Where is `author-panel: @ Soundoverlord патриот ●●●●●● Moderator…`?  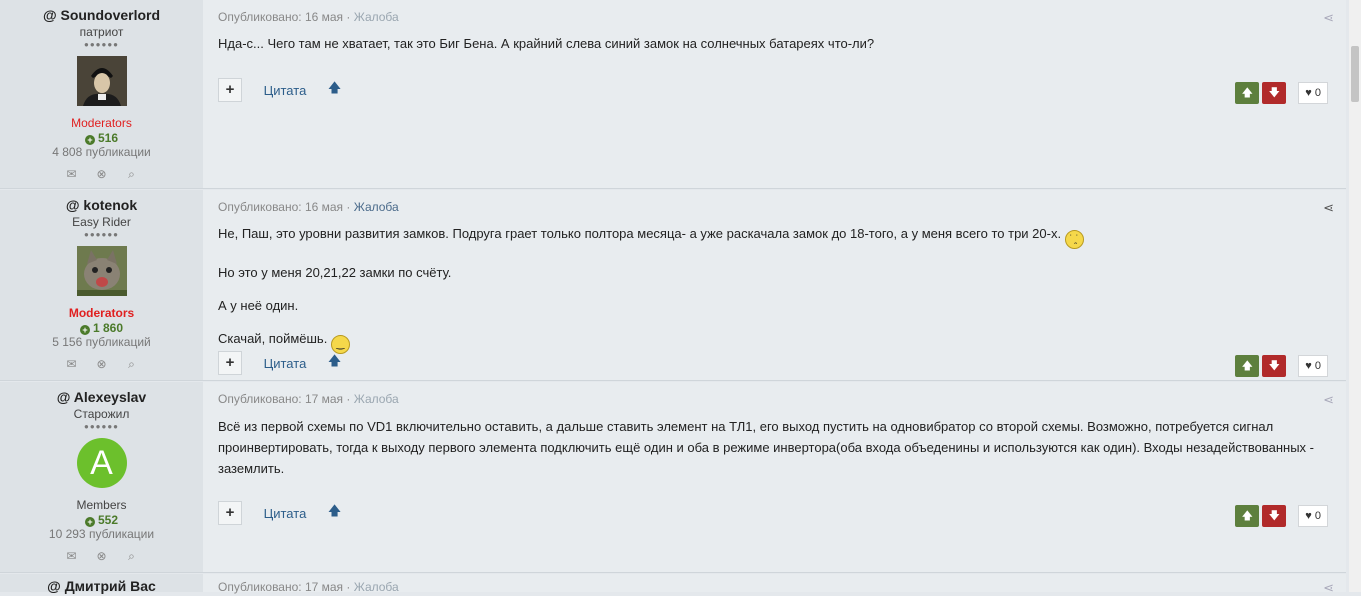 author-panel: @ Soundoverlord патриот ●●●●●● Moderator… is located at coordinates (101, 94).